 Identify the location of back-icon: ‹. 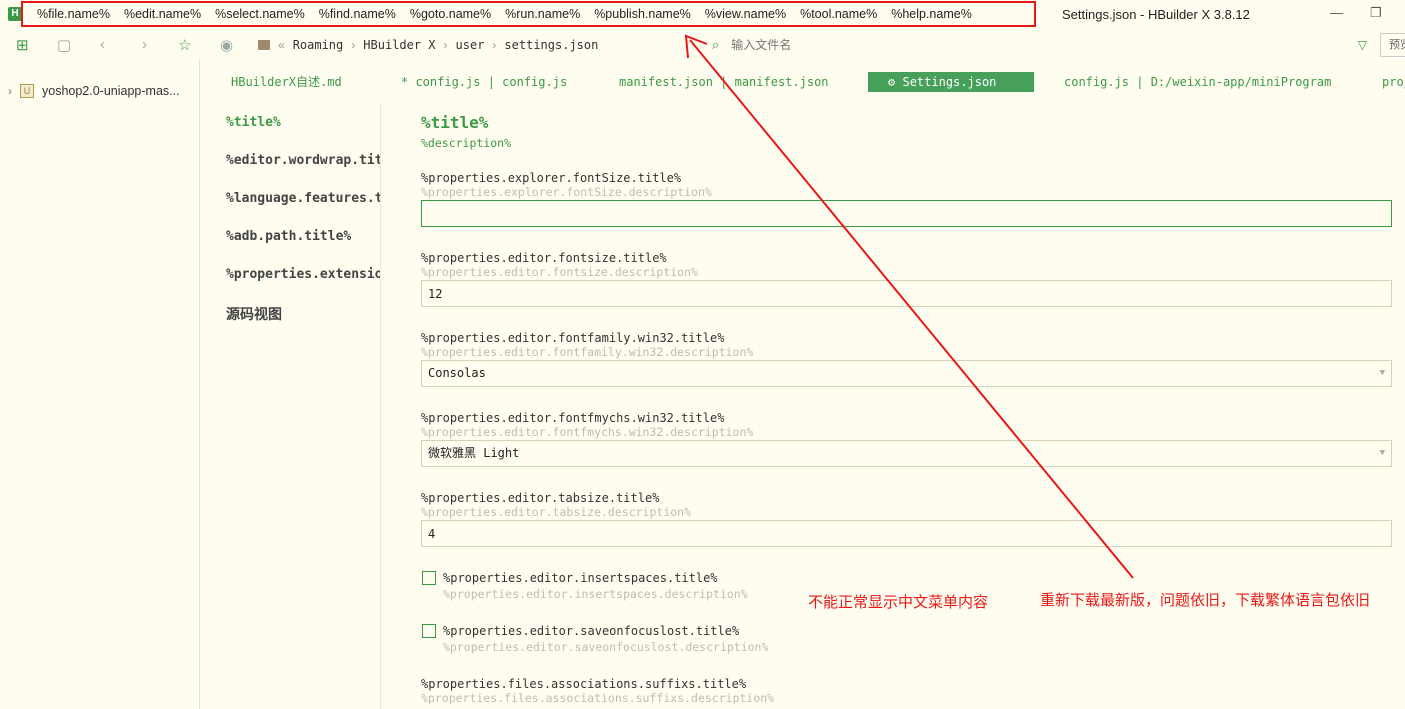
(102, 44).